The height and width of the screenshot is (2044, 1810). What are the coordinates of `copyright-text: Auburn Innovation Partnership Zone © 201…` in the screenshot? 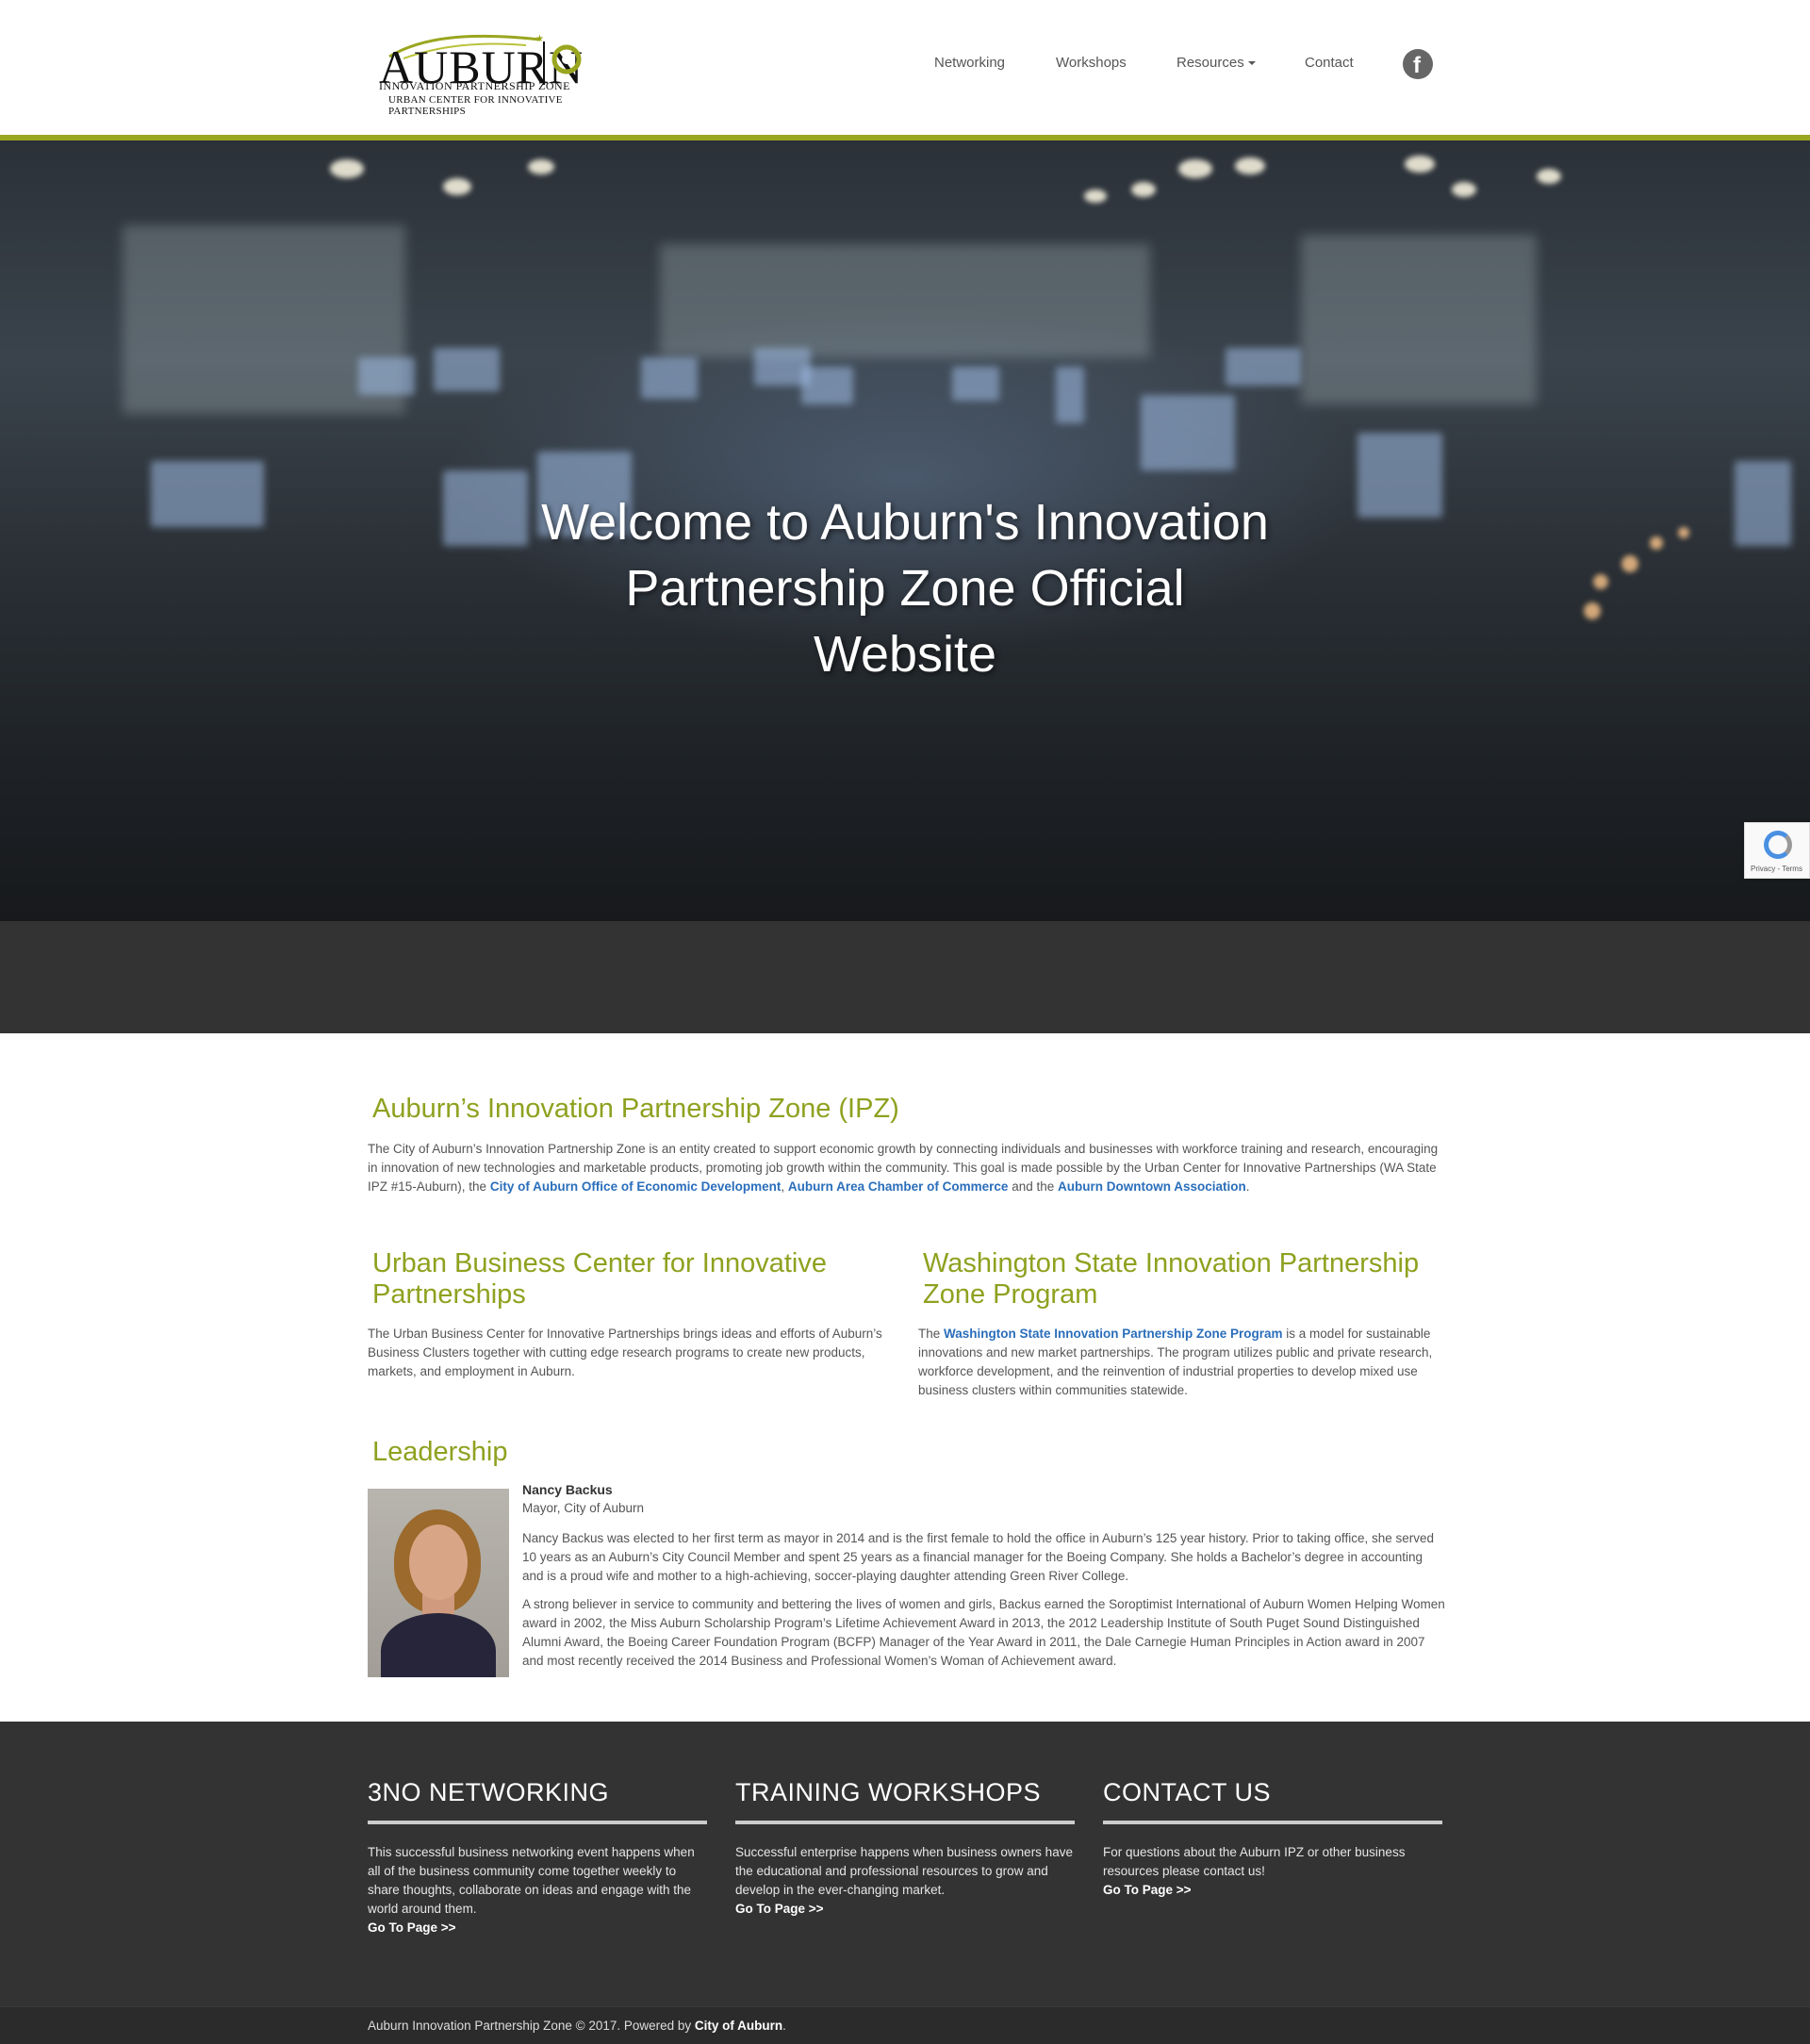 It's located at (577, 2026).